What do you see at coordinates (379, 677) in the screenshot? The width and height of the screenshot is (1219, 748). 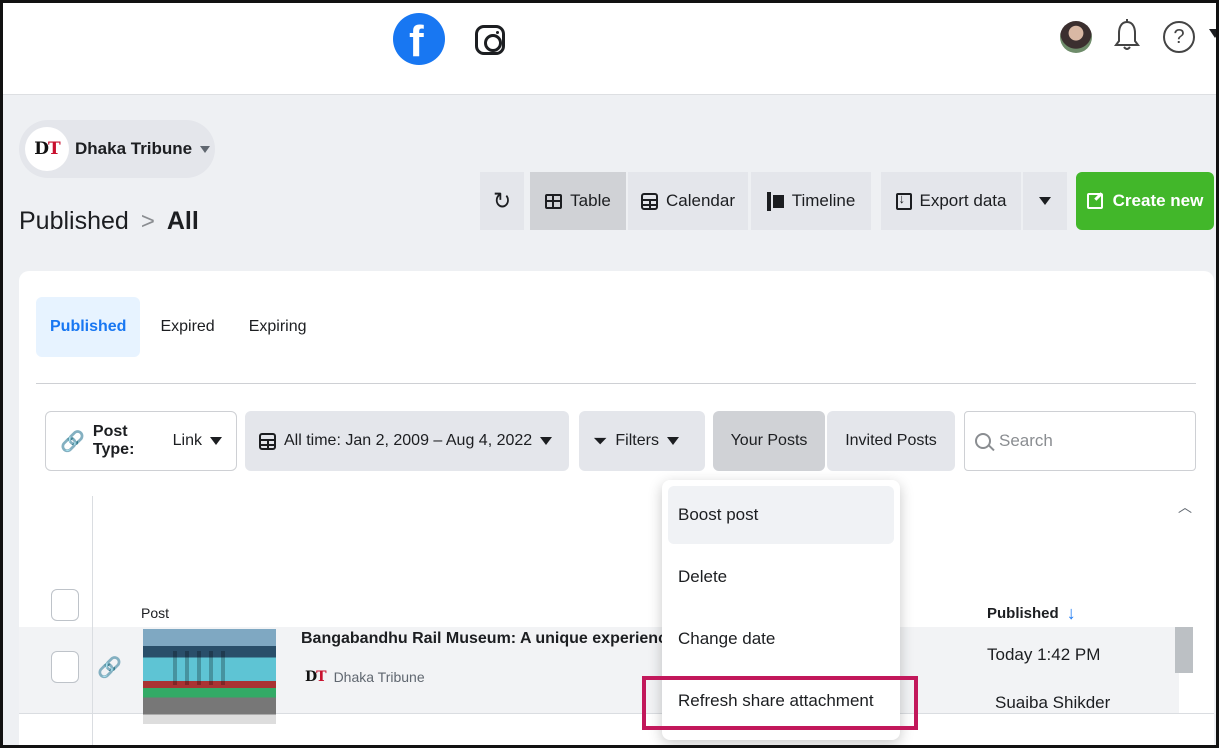 I see `post-page-name: Dhaka Tribune` at bounding box center [379, 677].